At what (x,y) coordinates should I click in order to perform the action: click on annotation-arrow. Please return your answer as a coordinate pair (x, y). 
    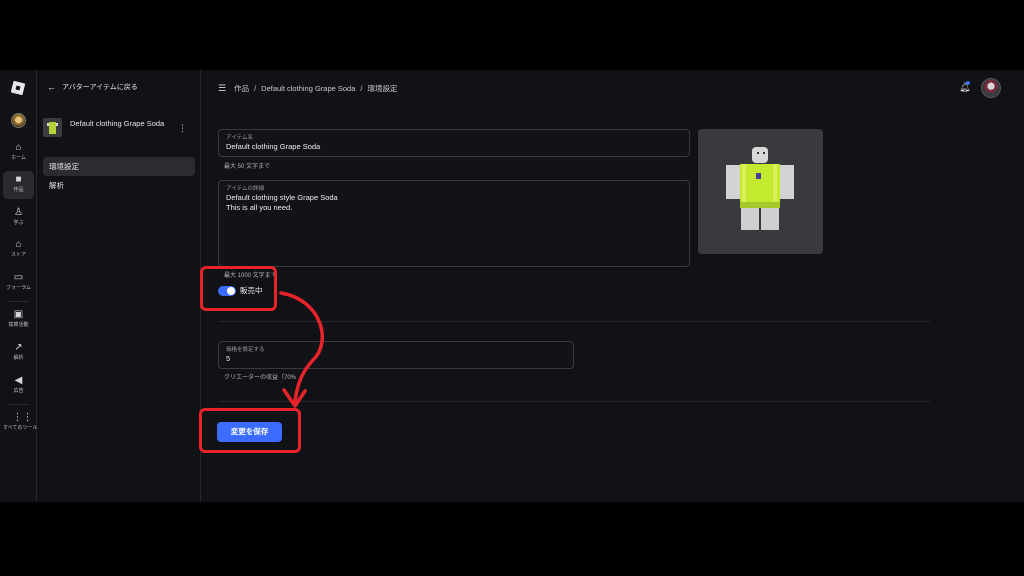
    Looking at the image, I should click on (301, 349).